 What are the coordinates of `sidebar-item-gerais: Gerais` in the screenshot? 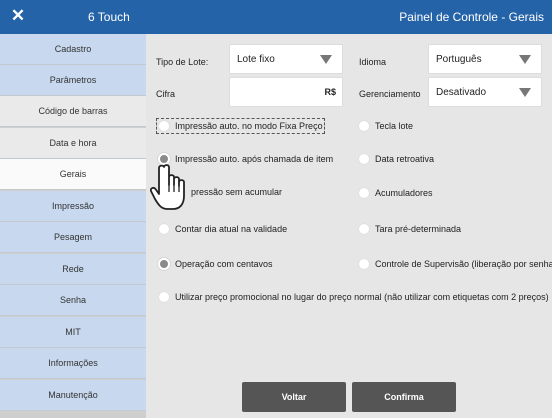 It's located at (73, 174).